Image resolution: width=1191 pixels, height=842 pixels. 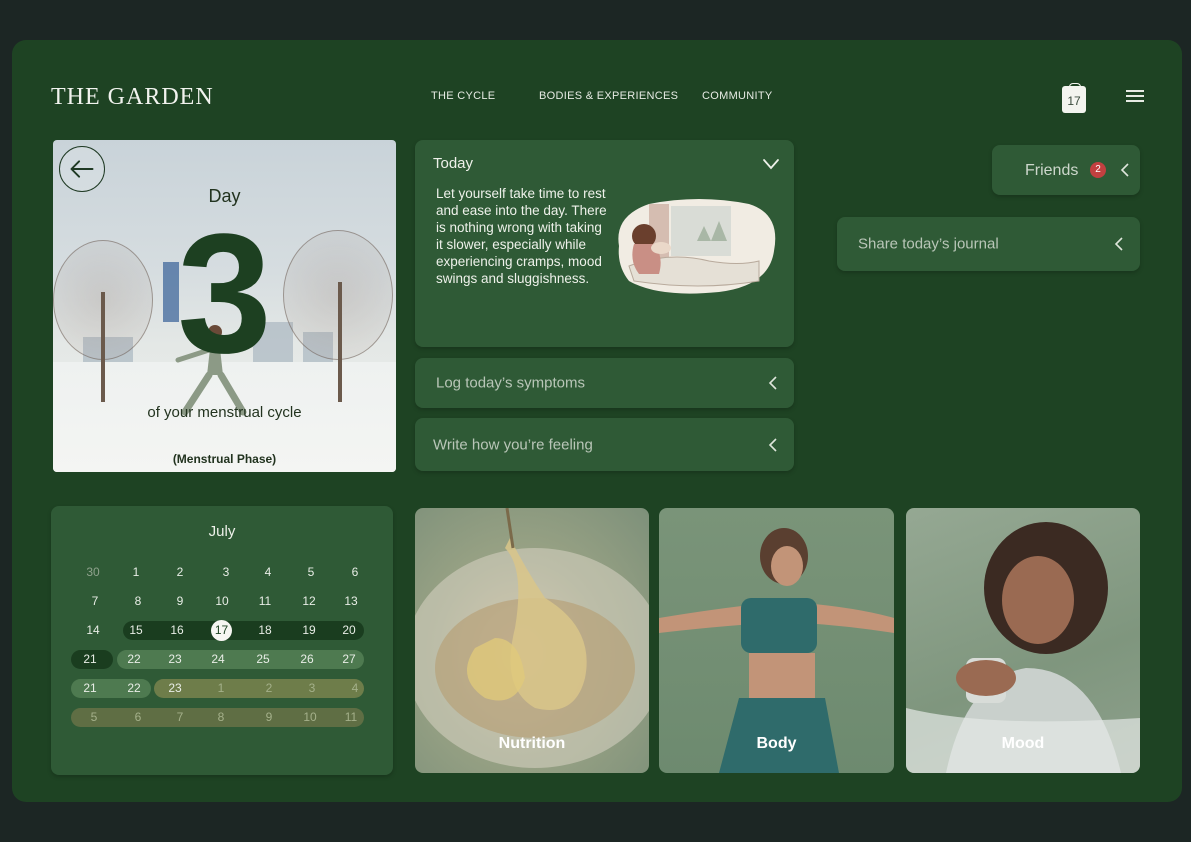 What do you see at coordinates (604, 383) in the screenshot?
I see `log-symptoms-button: Log today’s symptoms` at bounding box center [604, 383].